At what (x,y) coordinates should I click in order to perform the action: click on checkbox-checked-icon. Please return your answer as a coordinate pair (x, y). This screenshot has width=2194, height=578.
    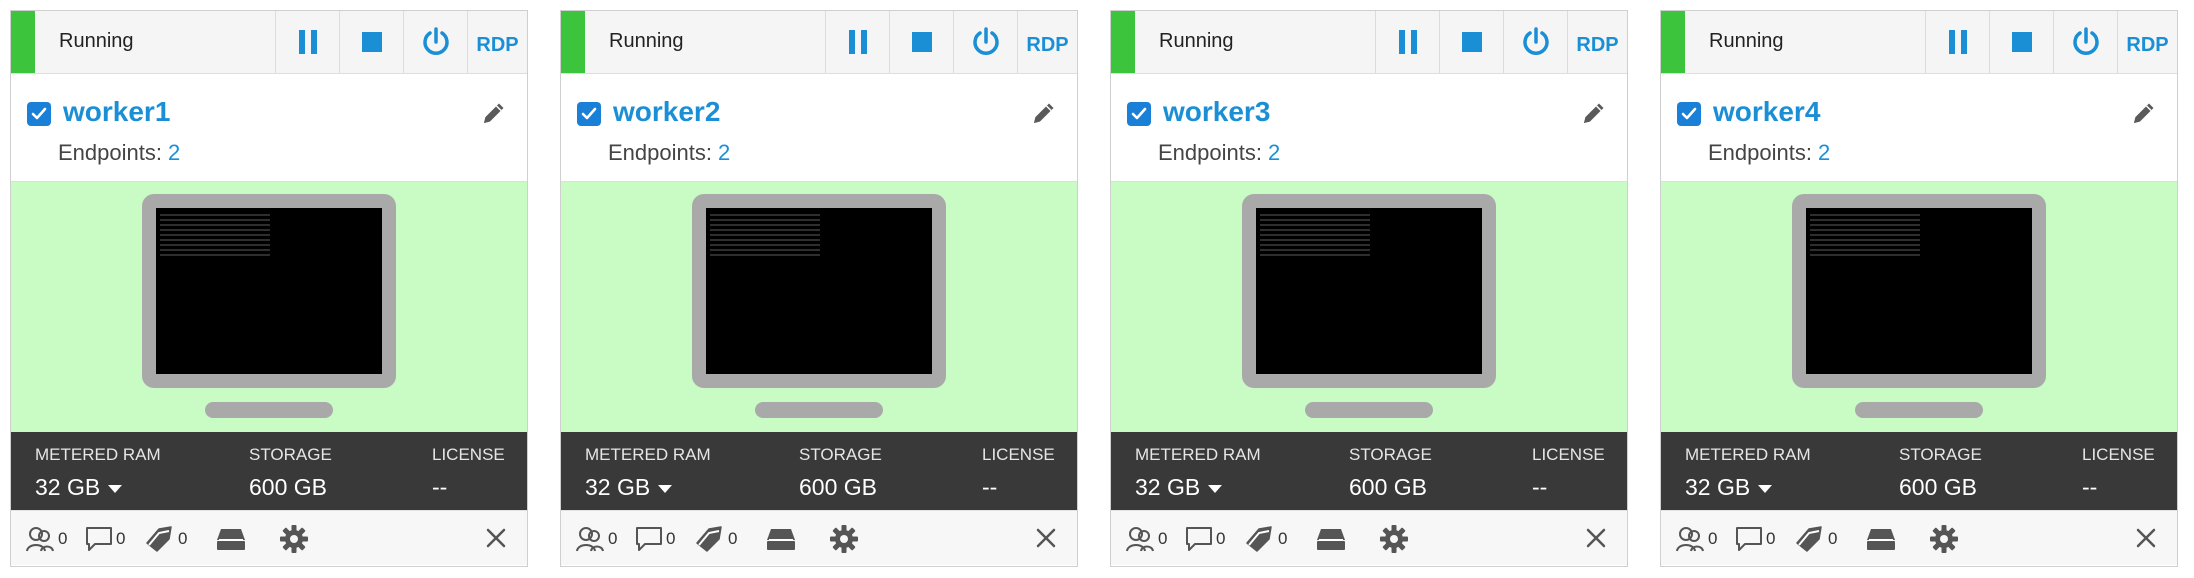
    Looking at the image, I should click on (1689, 113).